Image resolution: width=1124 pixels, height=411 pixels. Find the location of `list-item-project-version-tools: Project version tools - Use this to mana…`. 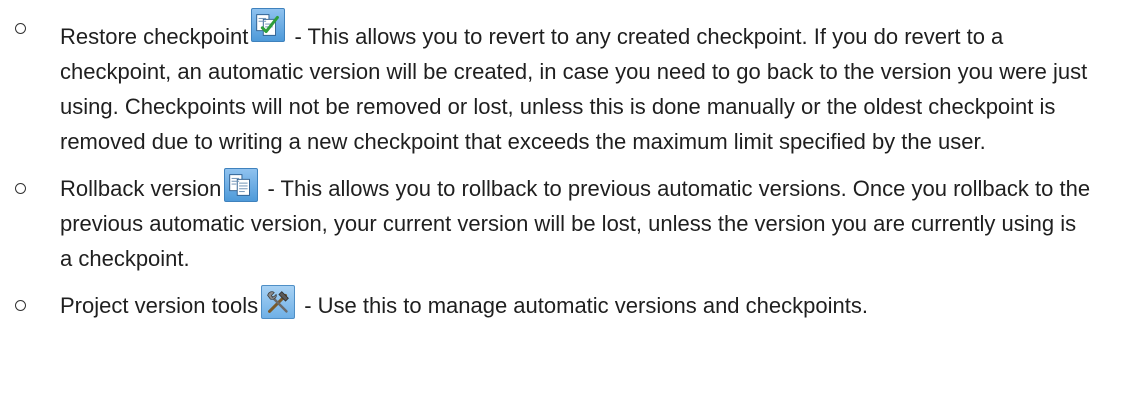

list-item-project-version-tools: Project version tools - Use this to mana… is located at coordinates (562, 304).